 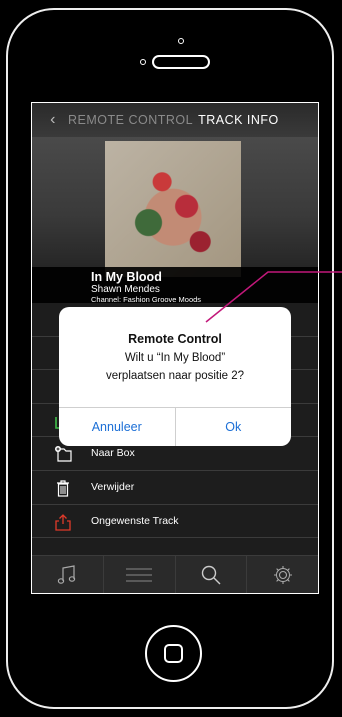 What do you see at coordinates (113, 453) in the screenshot?
I see `menu-item-label: Naar Box` at bounding box center [113, 453].